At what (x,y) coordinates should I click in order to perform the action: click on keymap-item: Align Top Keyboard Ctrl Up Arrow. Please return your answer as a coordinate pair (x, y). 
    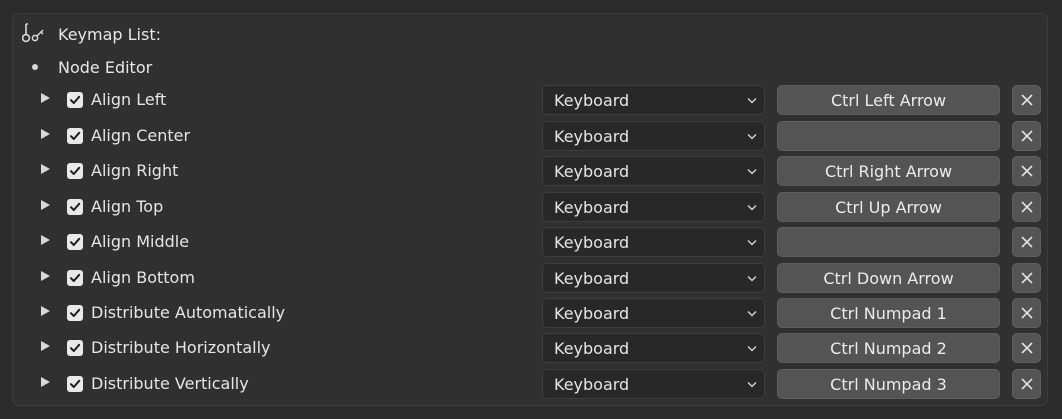
    Looking at the image, I should click on (531, 207).